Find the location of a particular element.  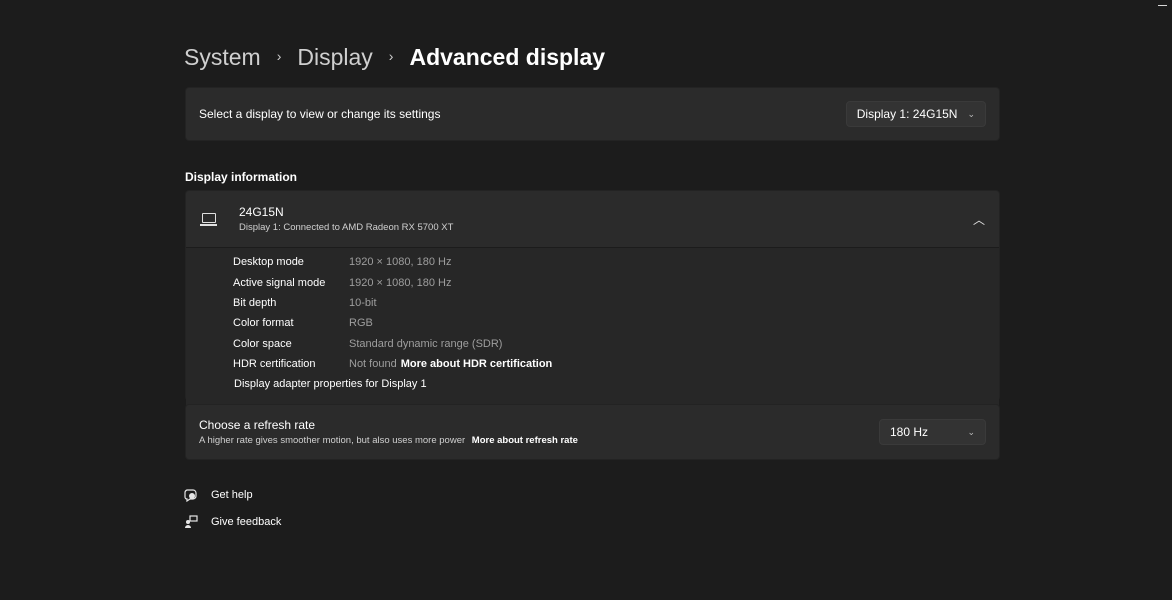

info-row: Color space Standard dynamic range (SDR) is located at coordinates (616, 344).